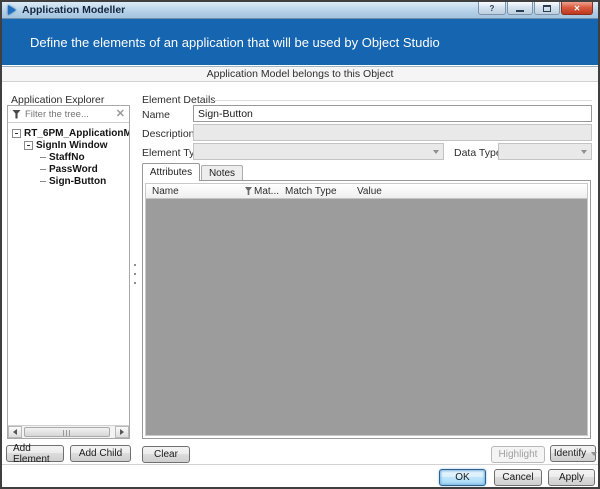  Describe the element at coordinates (318, 151) in the screenshot. I see `element-type-dropdown` at that location.